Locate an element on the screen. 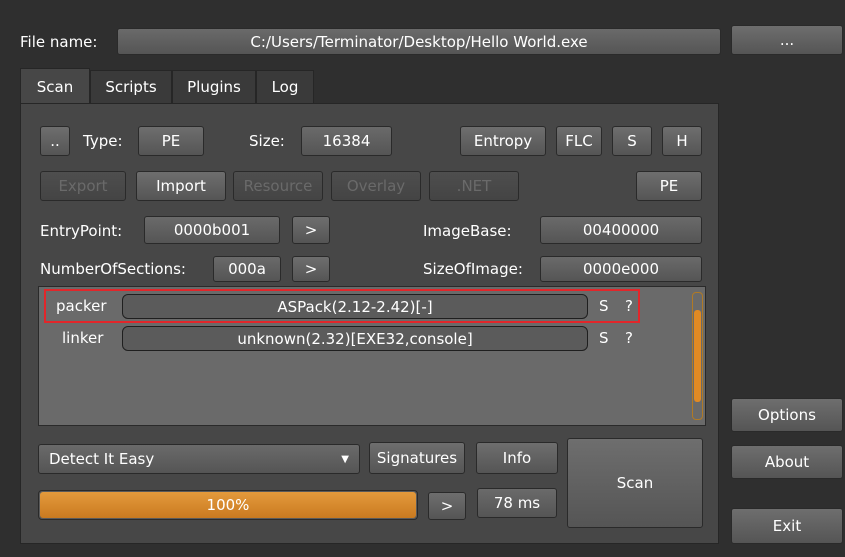 Image resolution: width=845 pixels, height=557 pixels. net-button: .NET is located at coordinates (474, 186).